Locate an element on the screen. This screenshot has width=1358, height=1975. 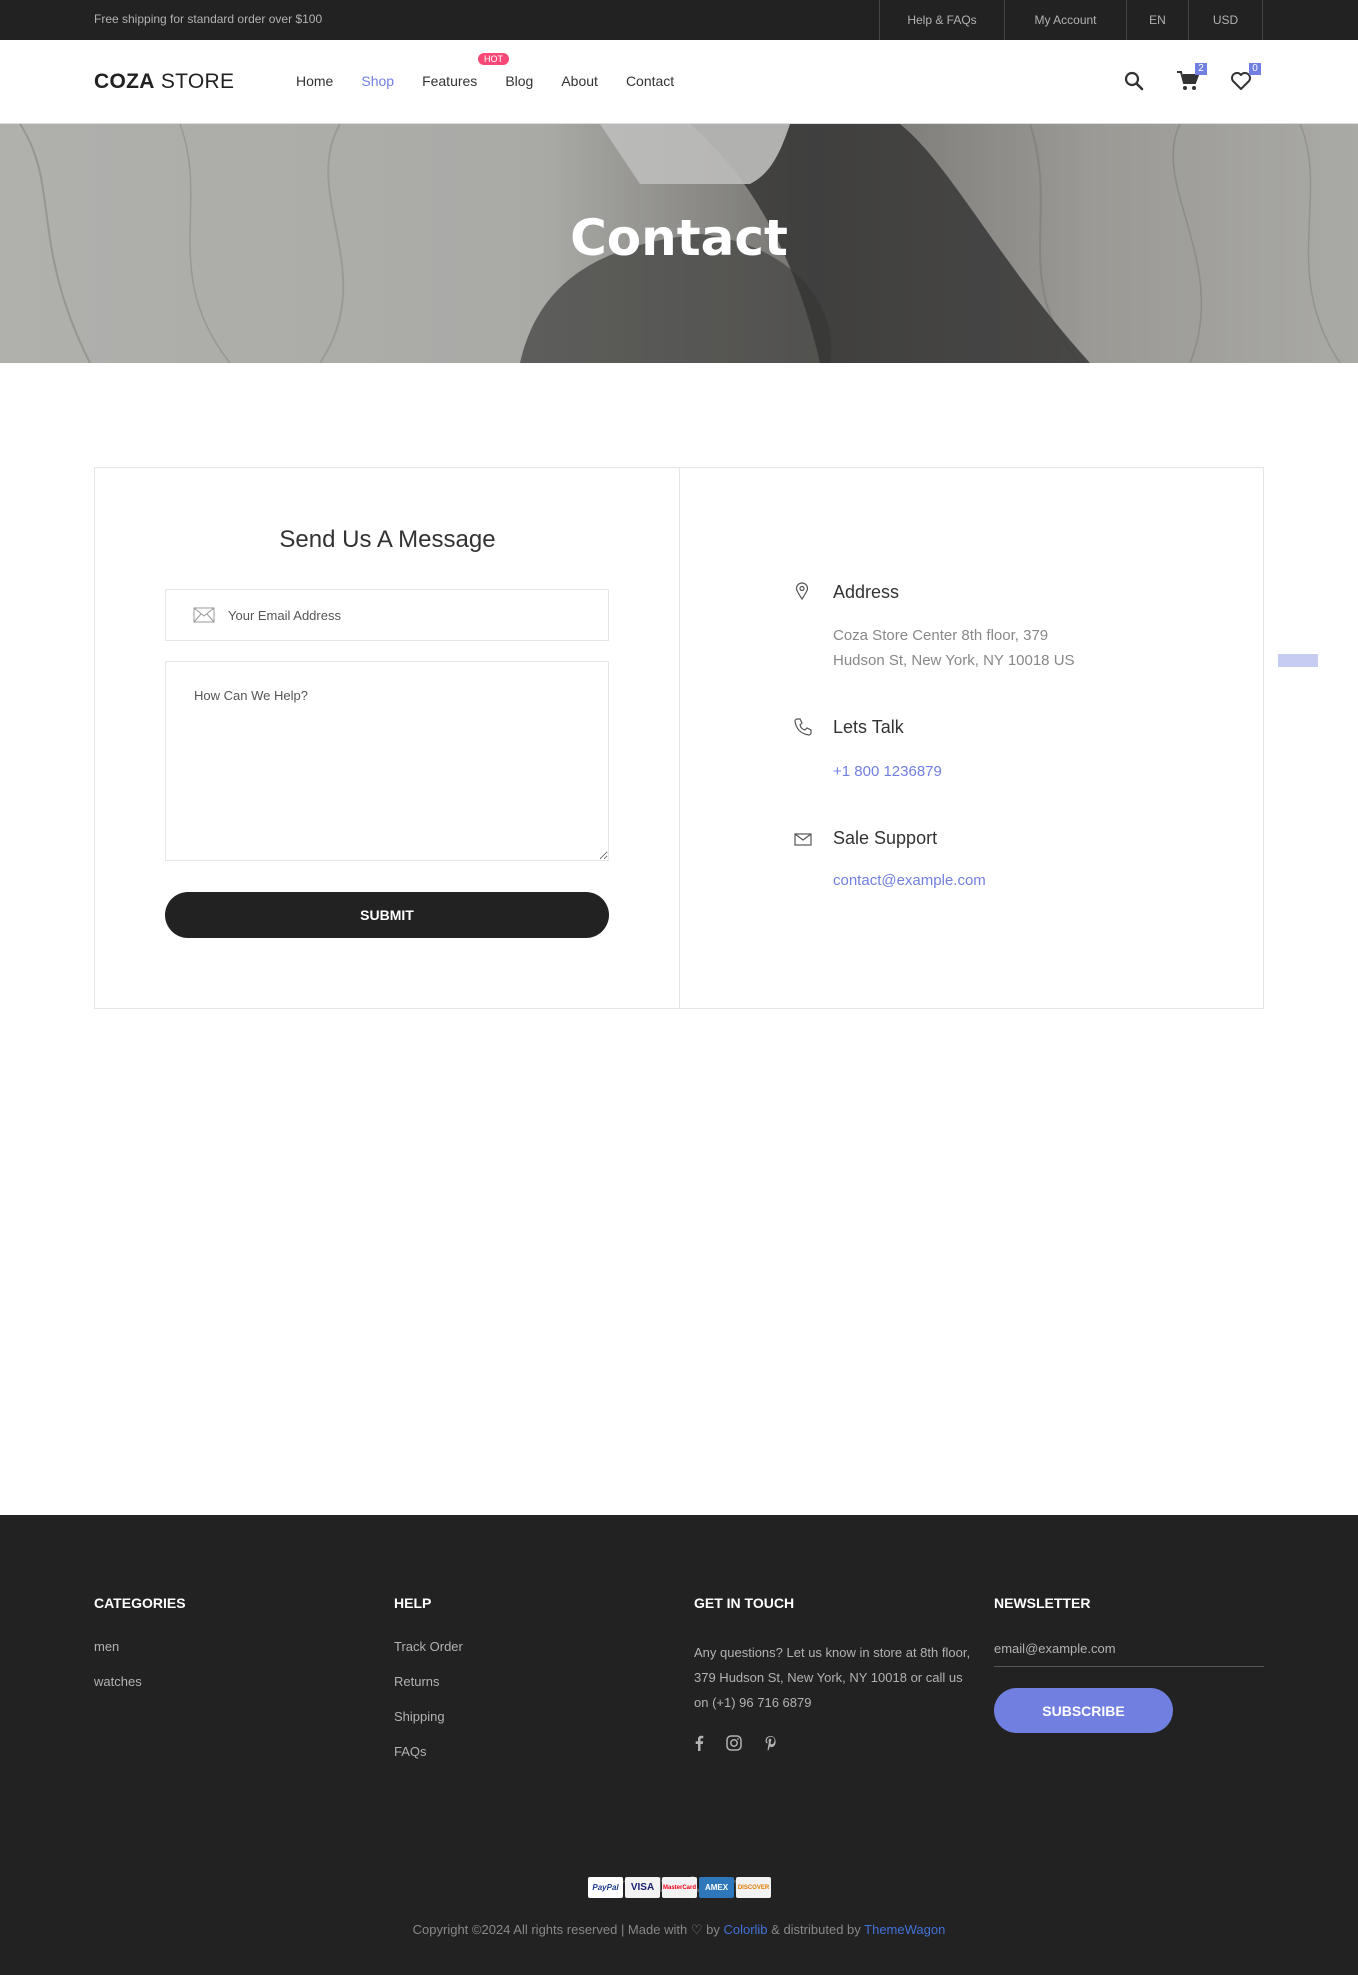
discover-icon: DISCOVER is located at coordinates (753, 1887).